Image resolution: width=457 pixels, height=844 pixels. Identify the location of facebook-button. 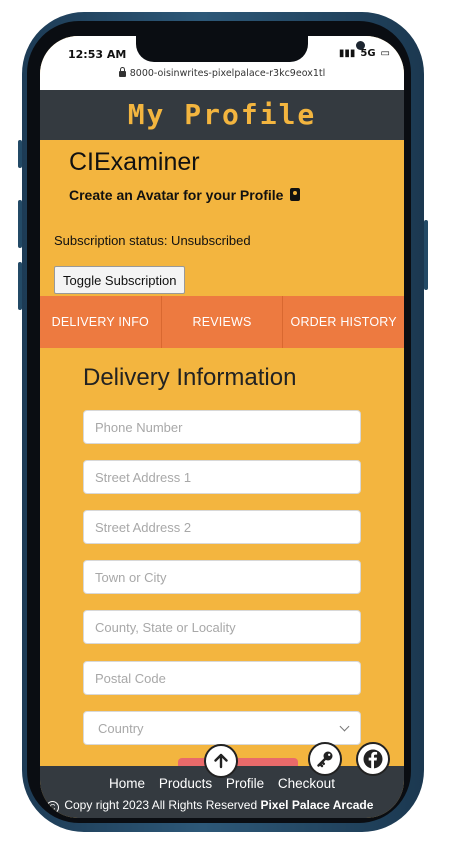
(373, 759).